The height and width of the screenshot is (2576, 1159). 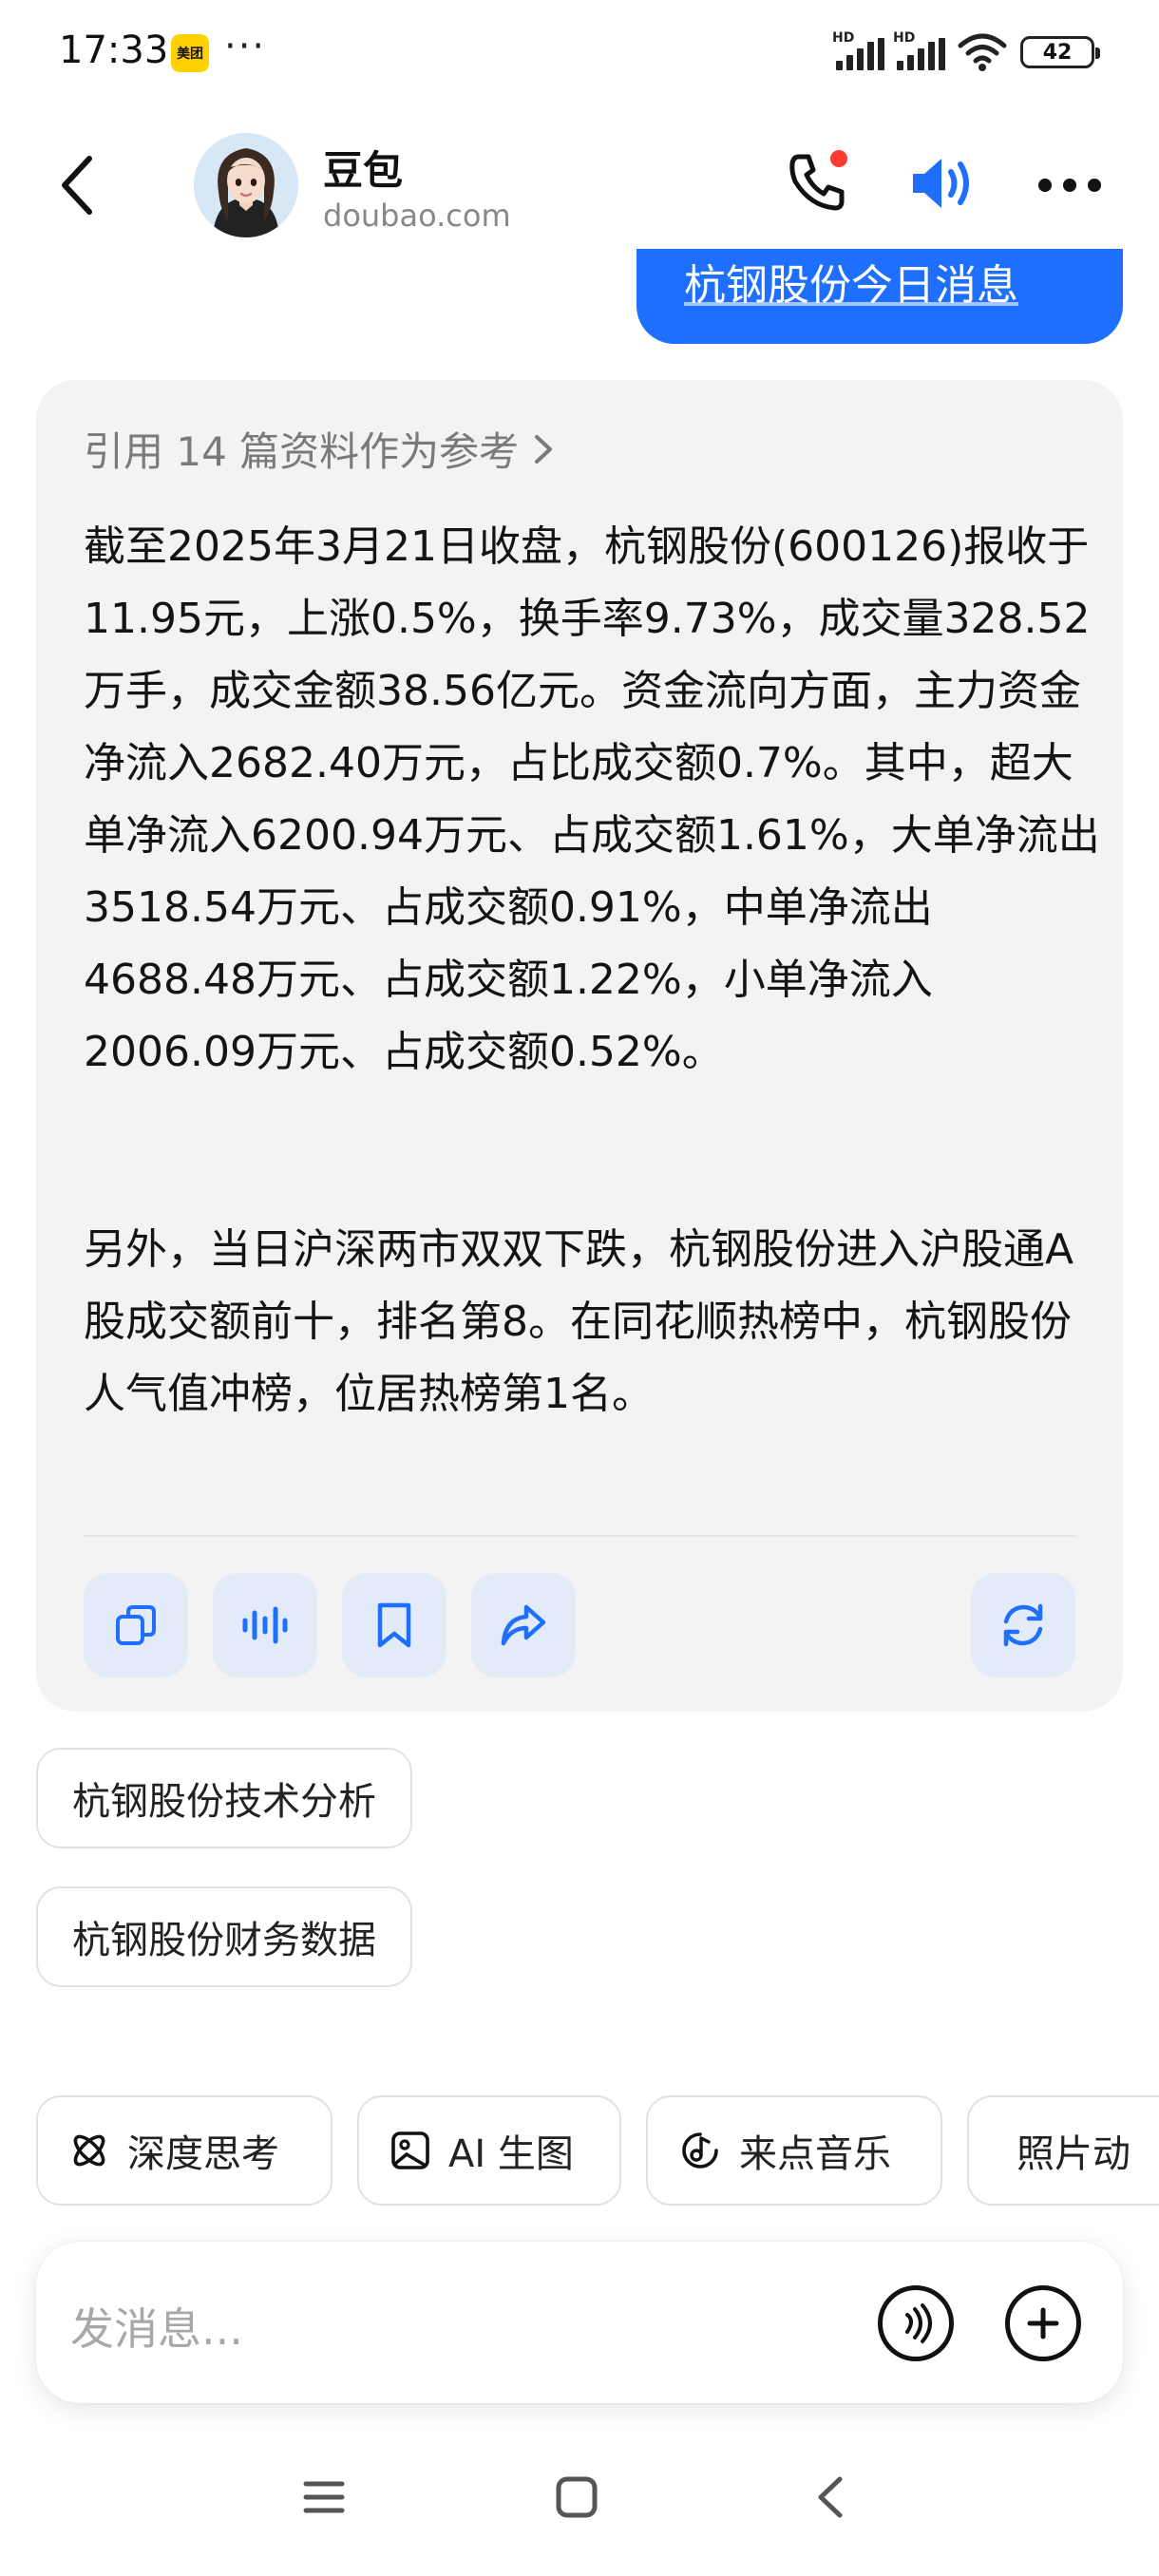 What do you see at coordinates (858, 50) in the screenshot?
I see `signal-icon-1: HD` at bounding box center [858, 50].